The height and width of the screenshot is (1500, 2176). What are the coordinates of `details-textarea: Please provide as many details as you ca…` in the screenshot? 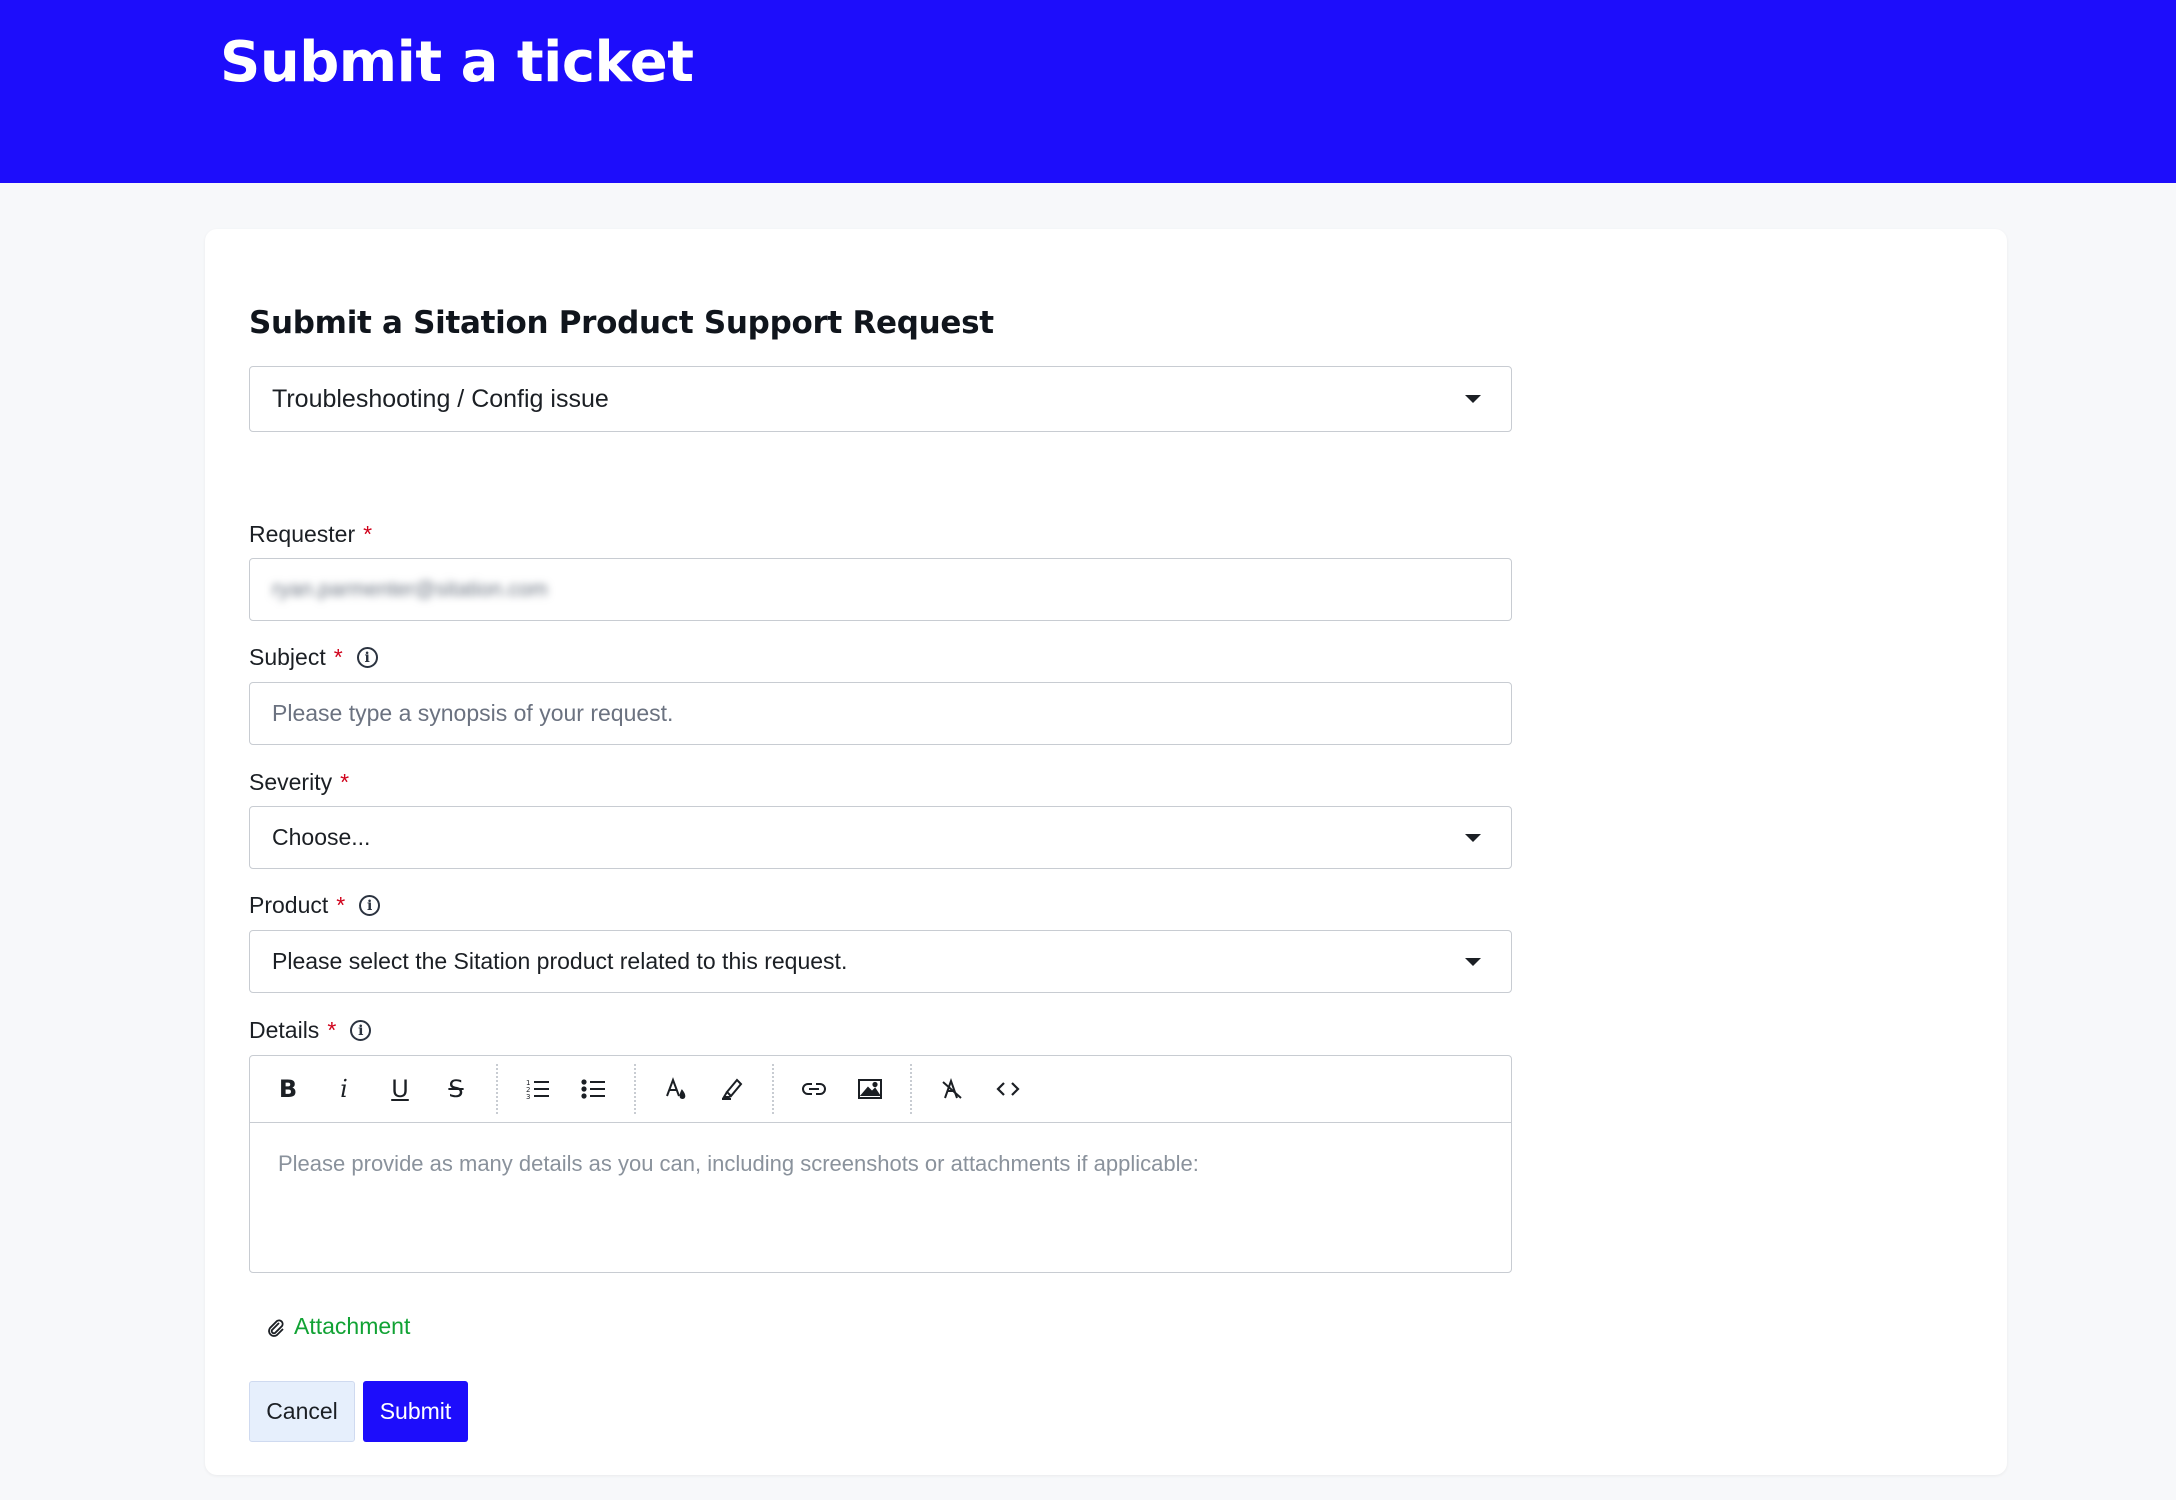 It's located at (880, 1164).